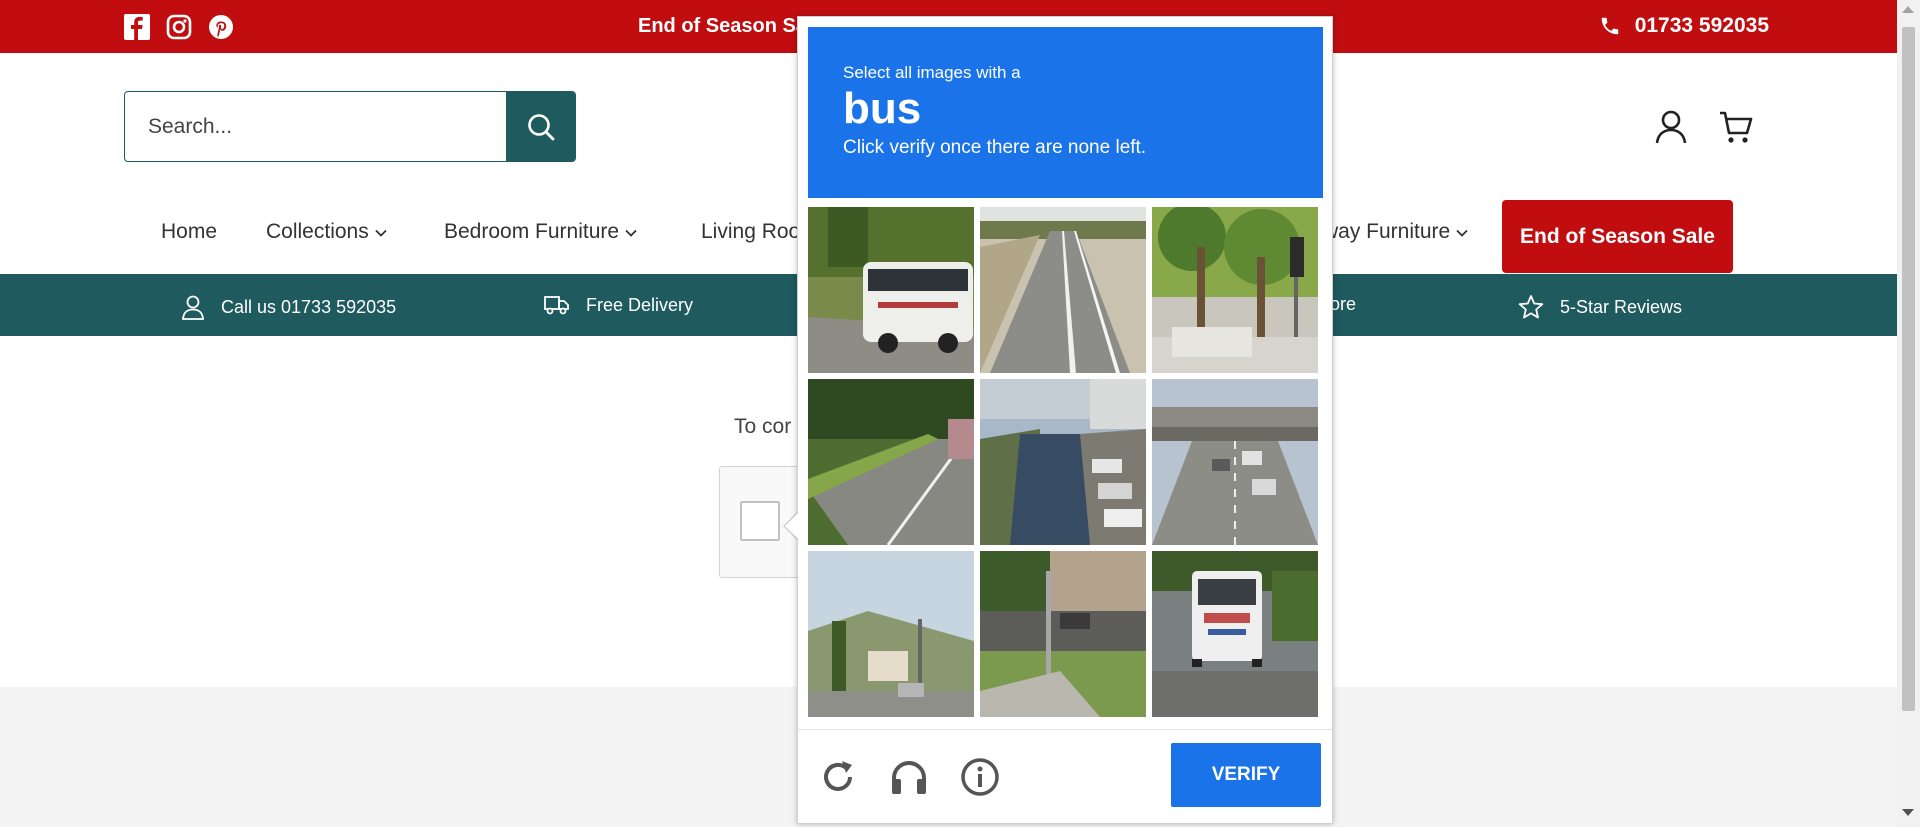 This screenshot has width=1920, height=827. What do you see at coordinates (1621, 306) in the screenshot?
I see `usp-label: 5-Star Reviews` at bounding box center [1621, 306].